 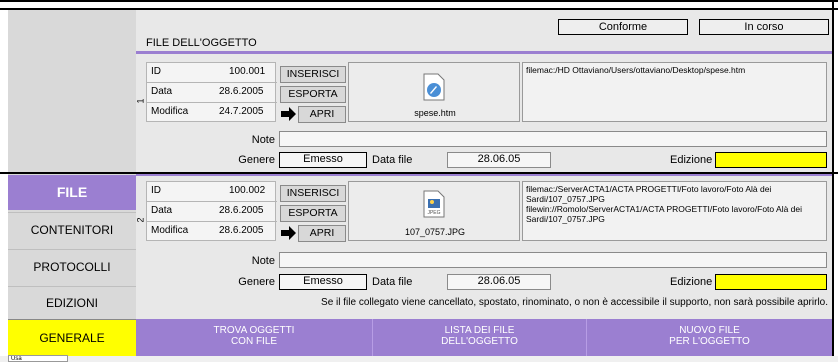 What do you see at coordinates (833, 178) in the screenshot?
I see `window-right-border` at bounding box center [833, 178].